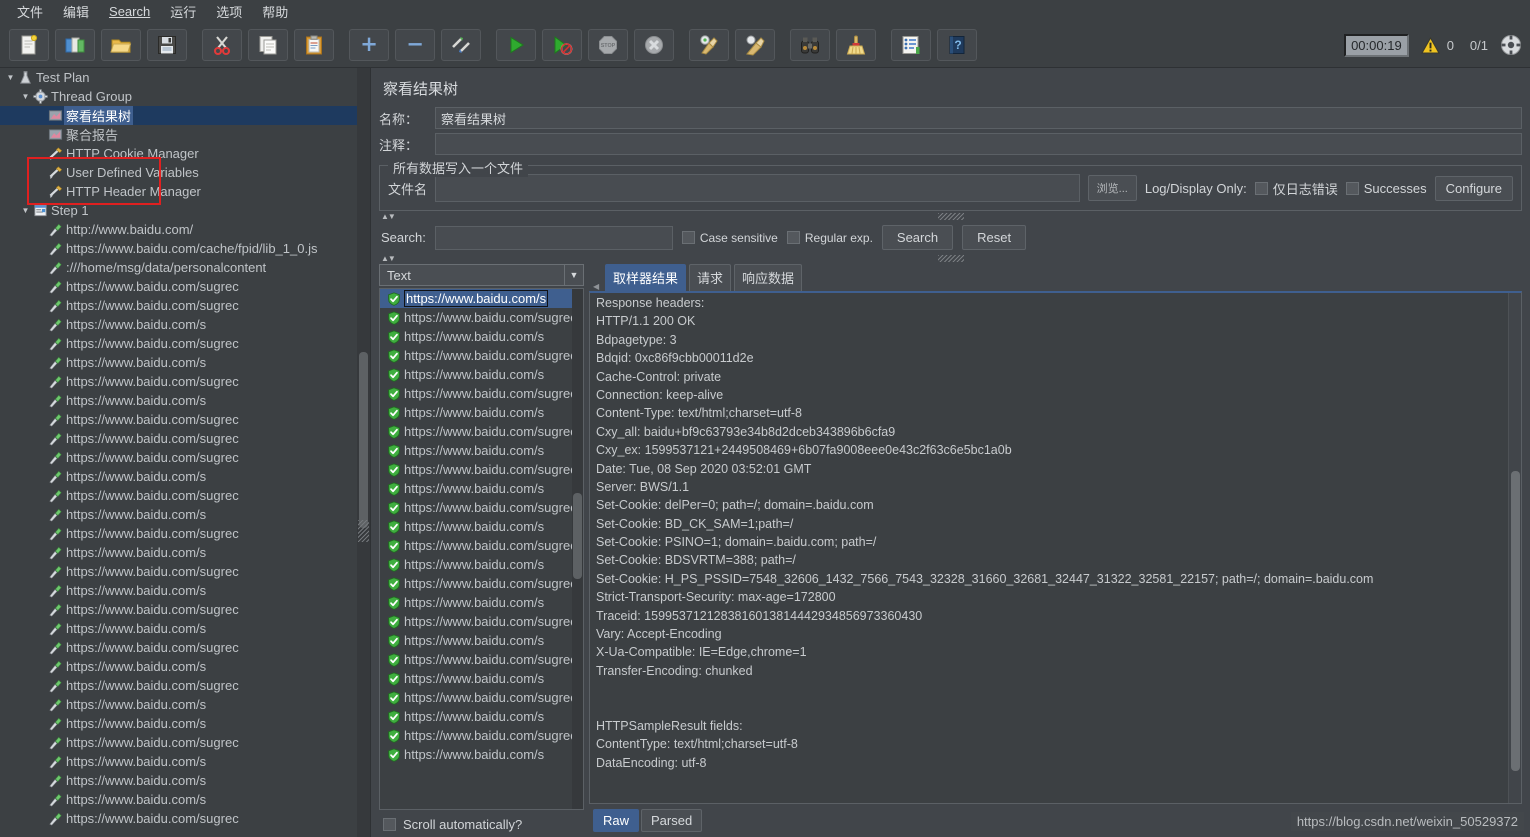  Describe the element at coordinates (363, 531) in the screenshot. I see `tree-resize-grip` at that location.